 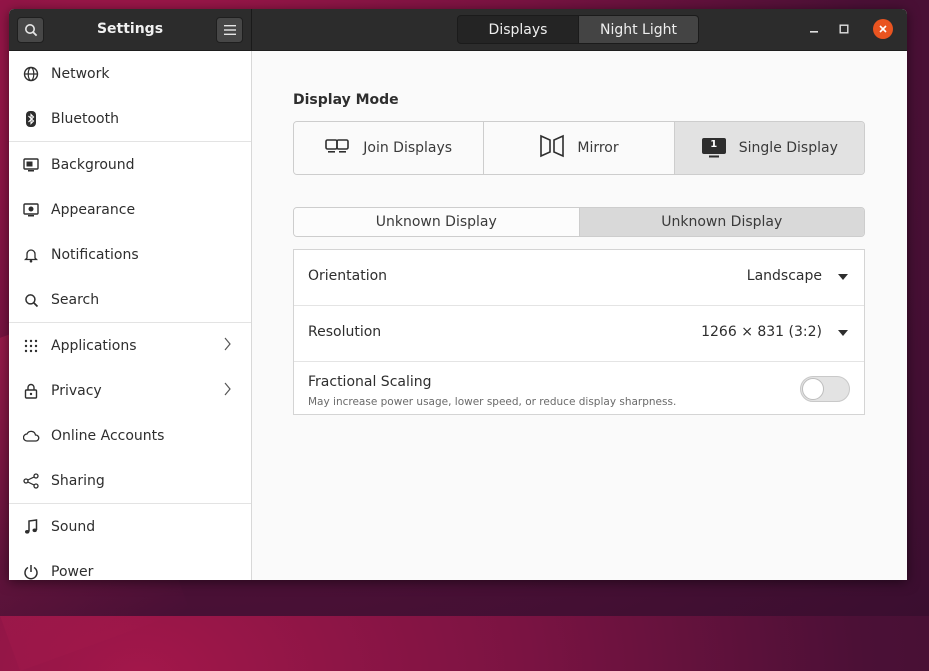 I want to click on minimize-icon, so click(x=814, y=32).